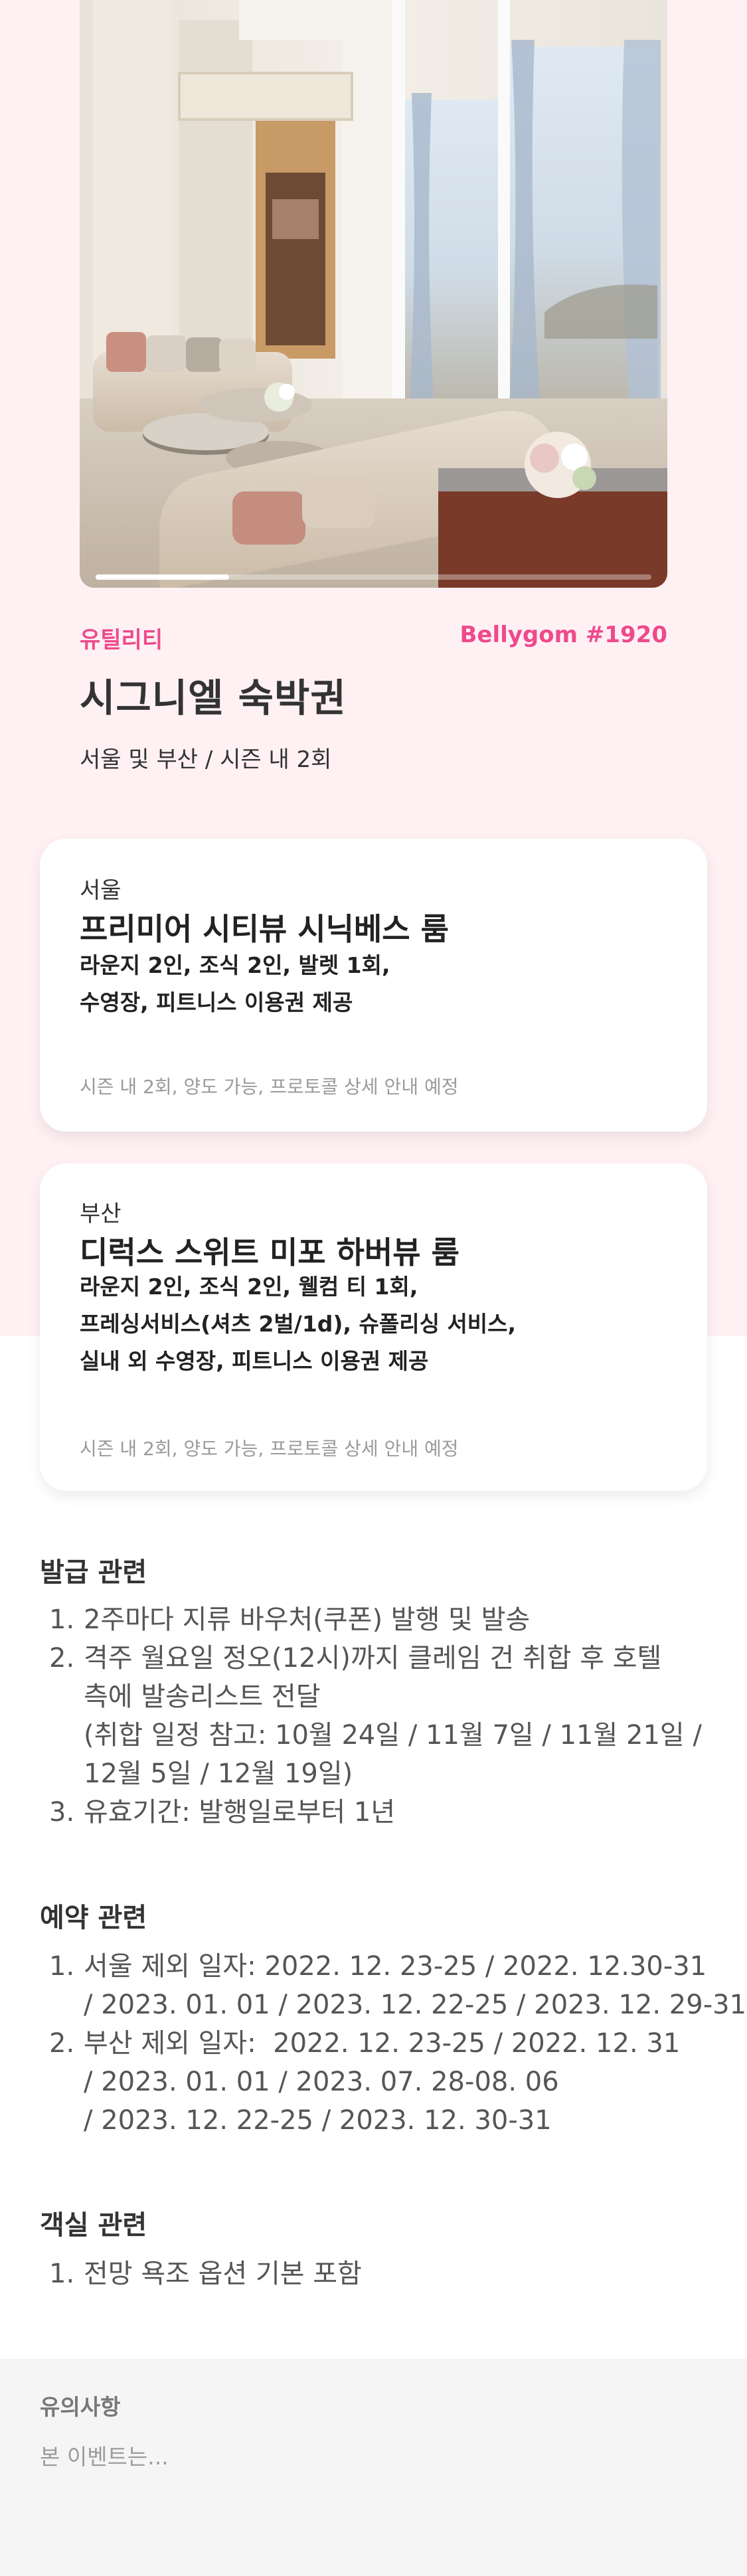  I want to click on list-line: 격주 월요일 정오(12시)까지 클레임 건 취합 후 호텔, so click(373, 1658).